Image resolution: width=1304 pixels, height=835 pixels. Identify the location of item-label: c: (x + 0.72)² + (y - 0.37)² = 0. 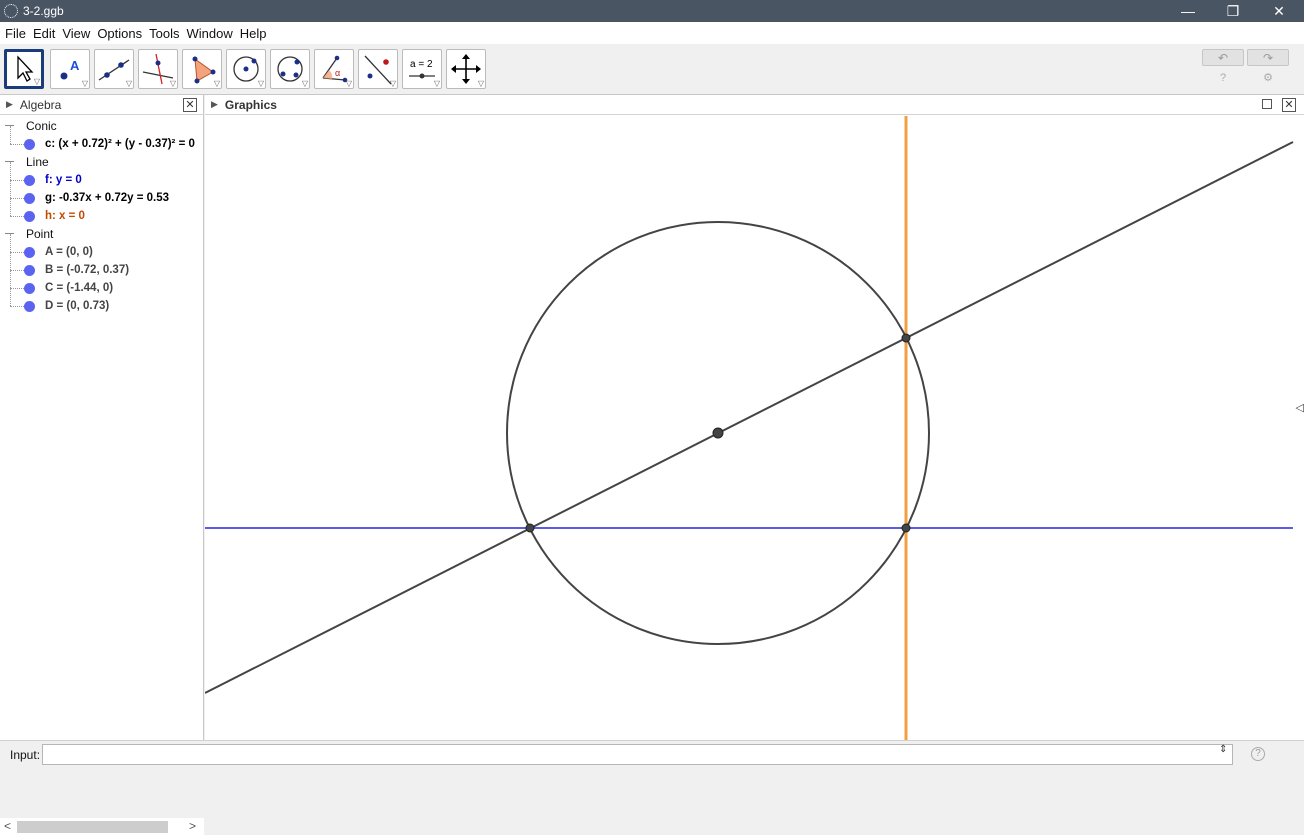
(120, 144).